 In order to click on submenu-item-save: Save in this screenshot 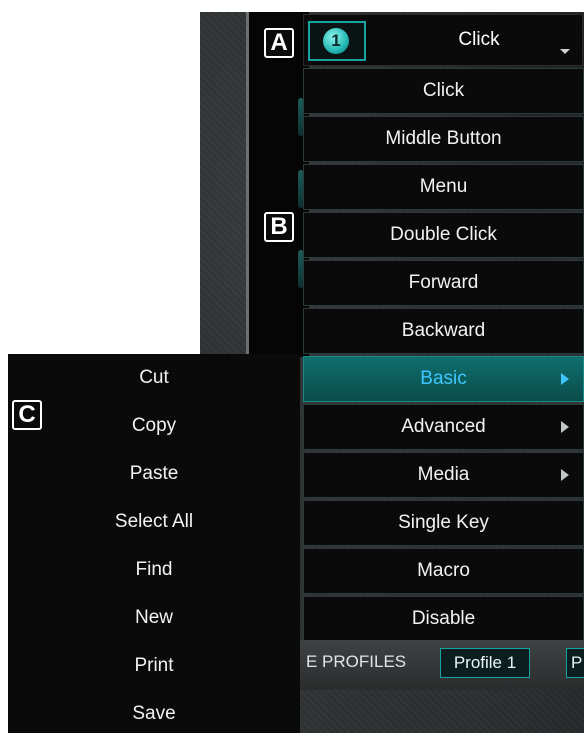, I will do `click(154, 714)`.